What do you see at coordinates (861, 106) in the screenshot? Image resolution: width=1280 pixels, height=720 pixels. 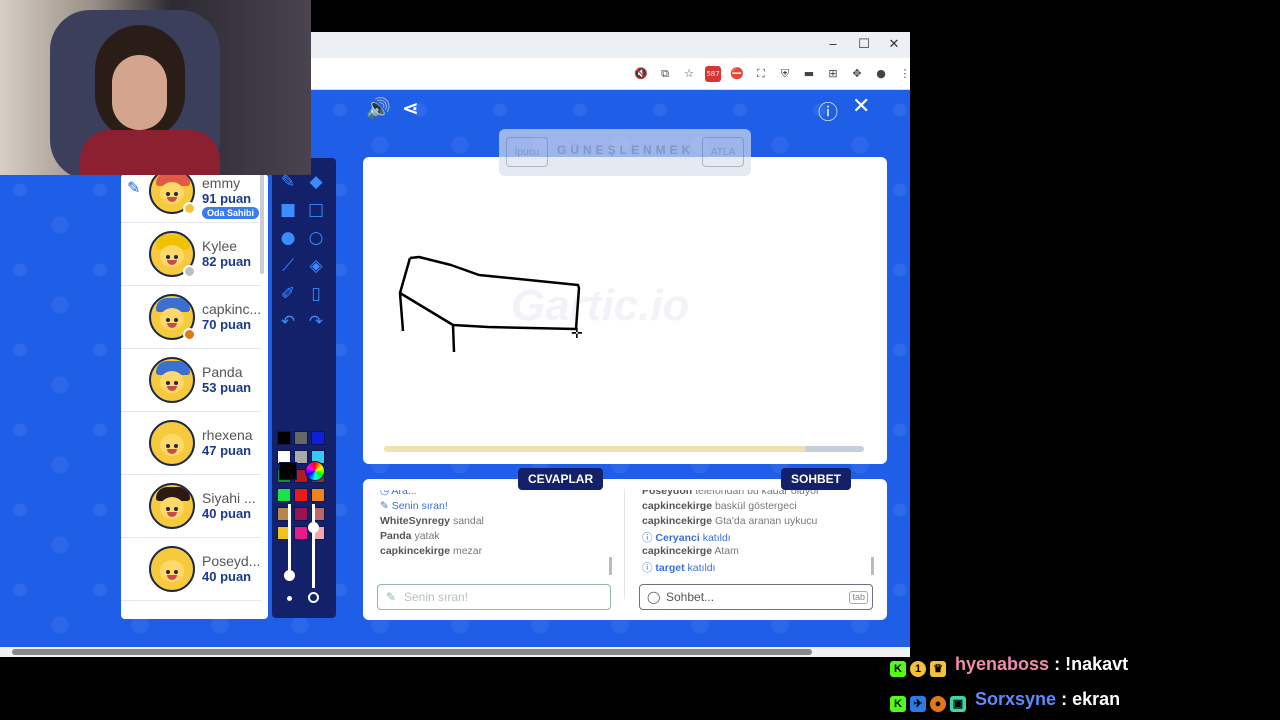 I see `close-game-icon: ✕` at bounding box center [861, 106].